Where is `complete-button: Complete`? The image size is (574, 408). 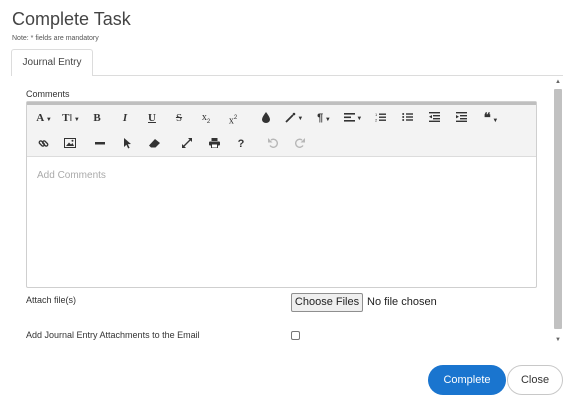
complete-button: Complete is located at coordinates (467, 380).